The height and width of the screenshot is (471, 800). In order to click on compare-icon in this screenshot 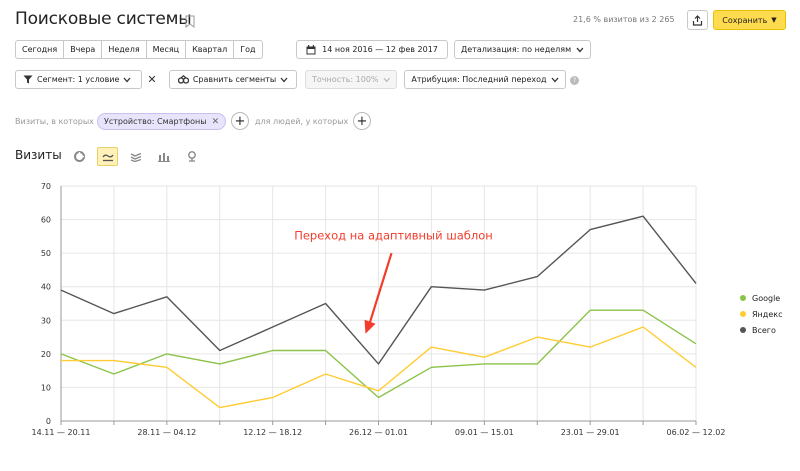, I will do `click(183, 79)`.